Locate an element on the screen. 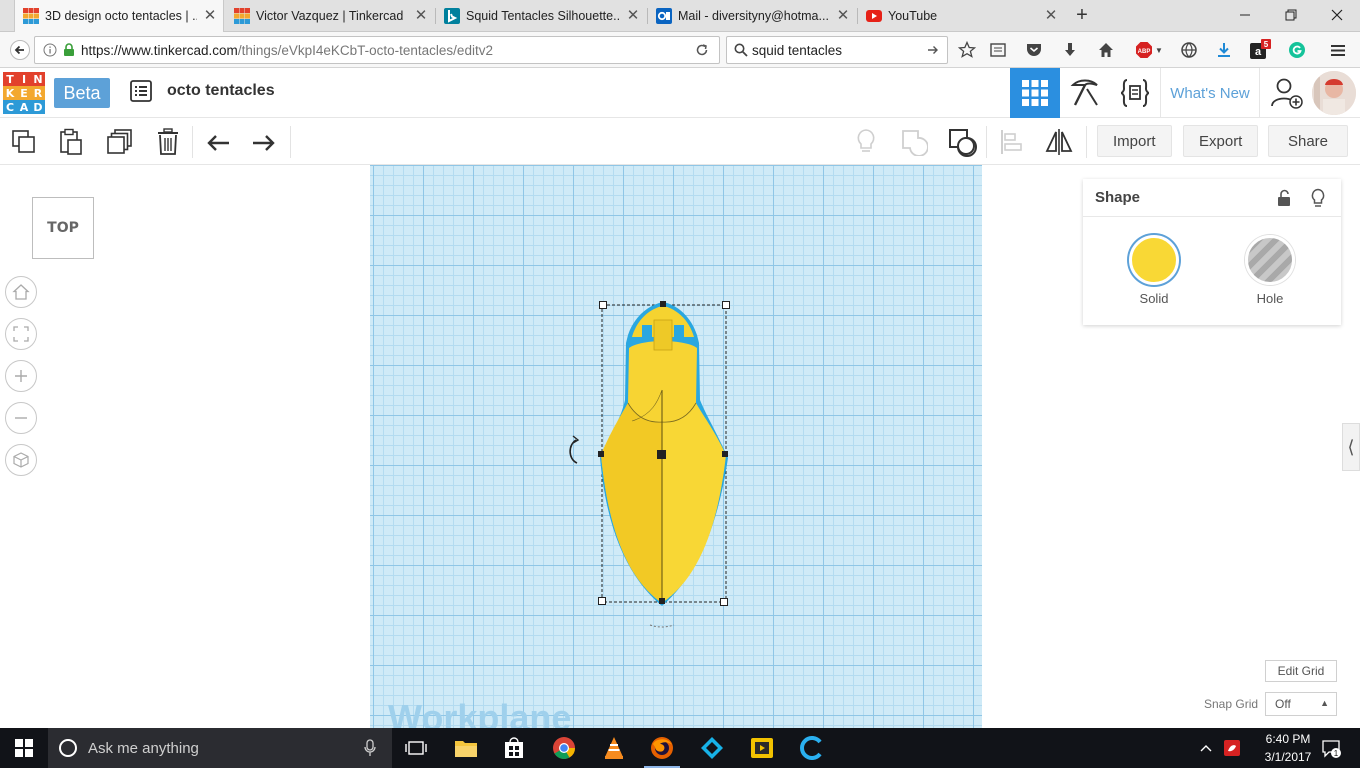  video-app-icon is located at coordinates (762, 748).